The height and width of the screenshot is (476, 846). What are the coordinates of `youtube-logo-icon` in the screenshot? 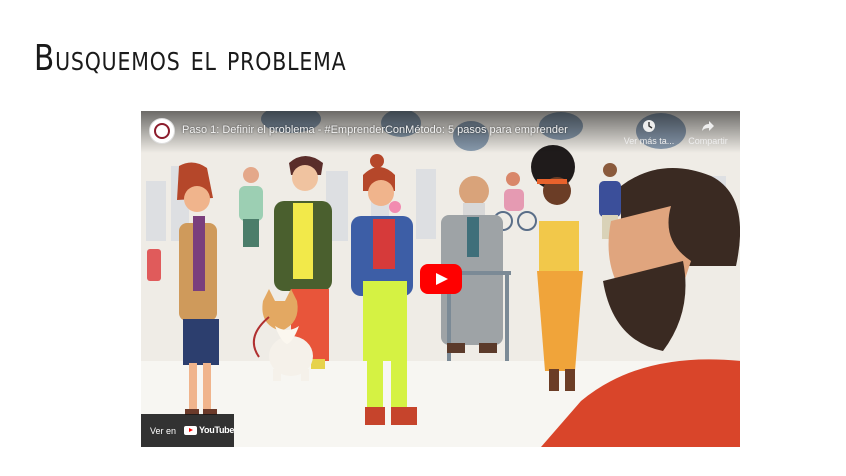 It's located at (190, 430).